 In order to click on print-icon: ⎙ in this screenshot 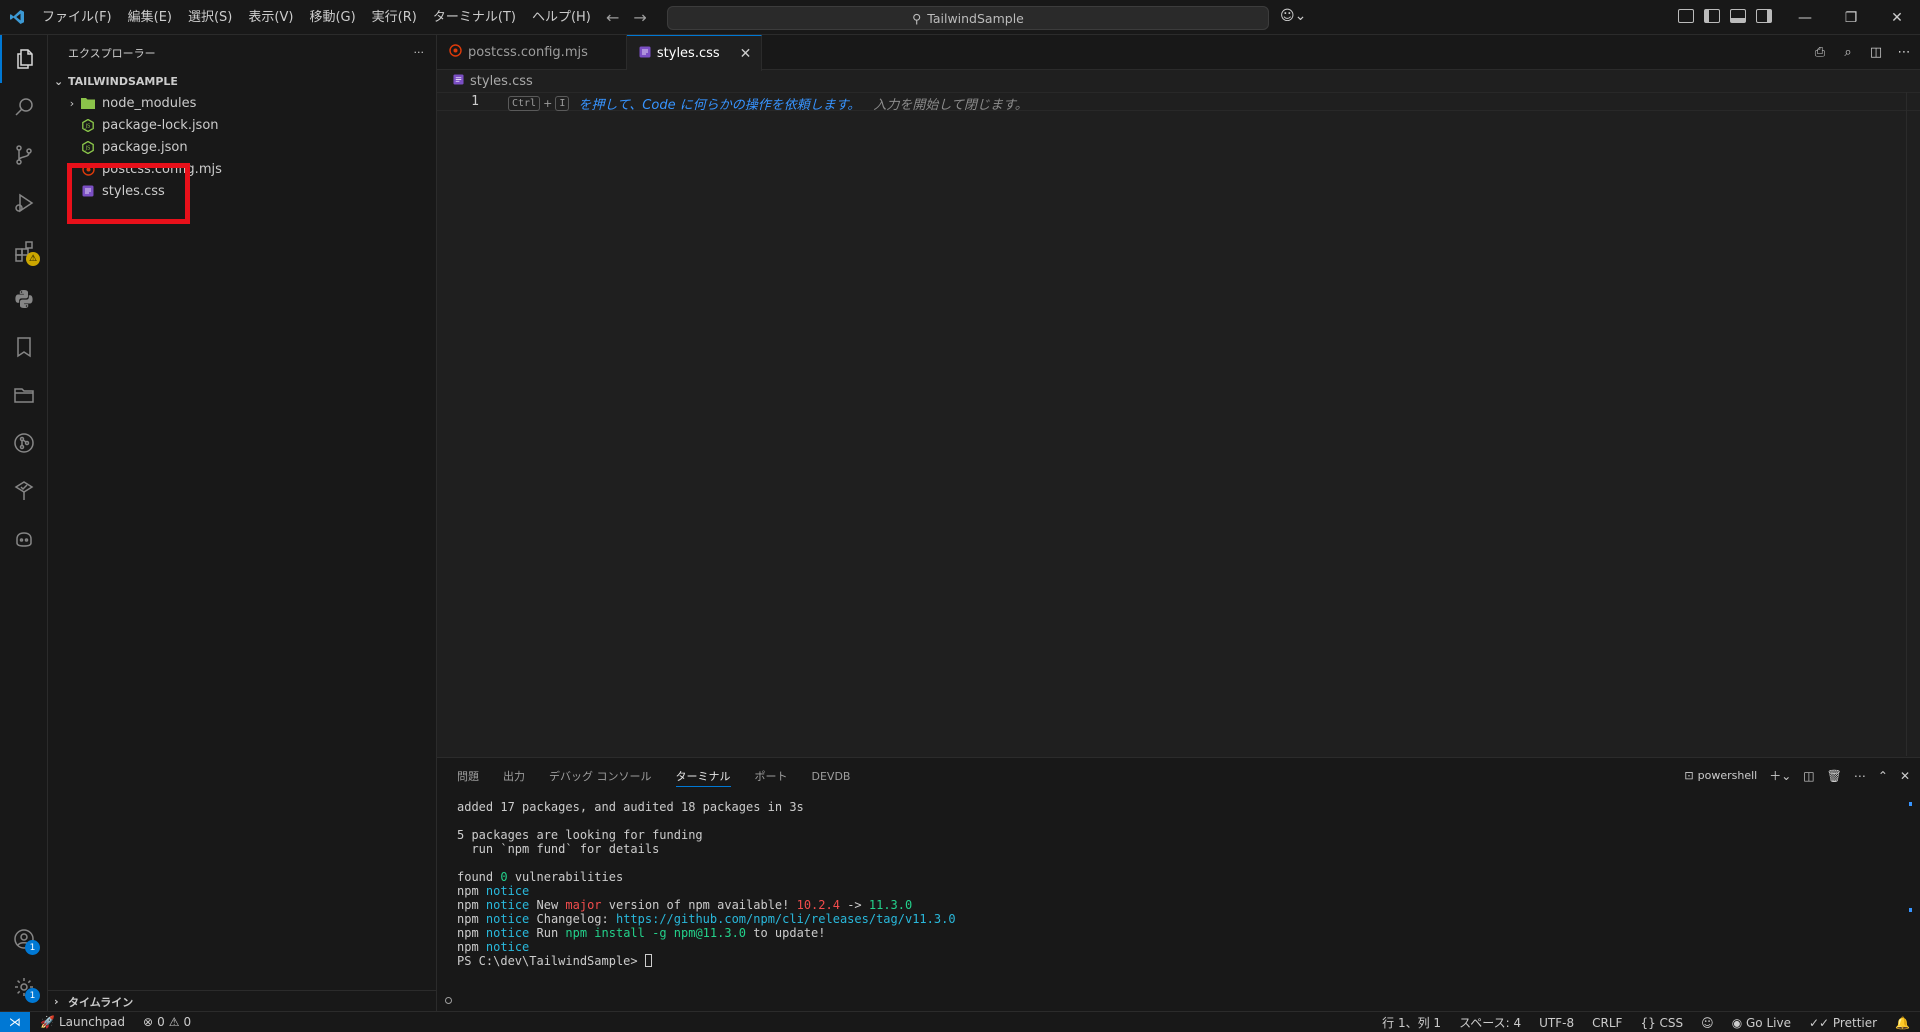, I will do `click(1820, 52)`.